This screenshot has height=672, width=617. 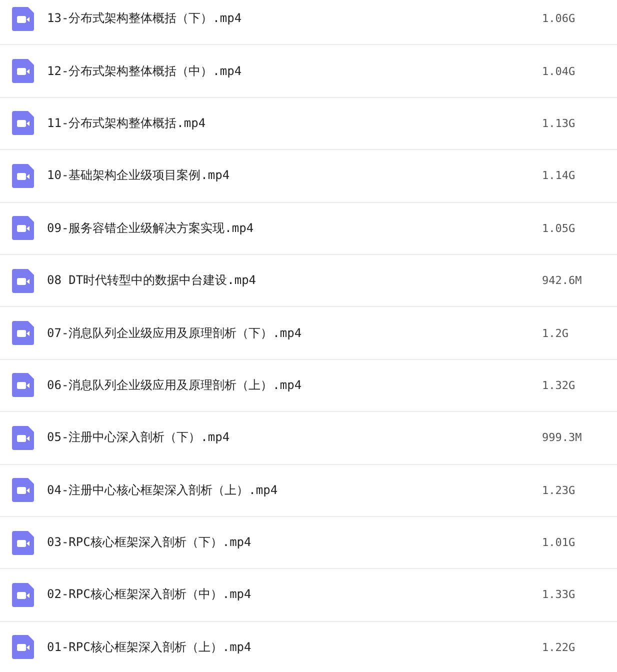 I want to click on file-size: 1.01G, so click(x=559, y=543).